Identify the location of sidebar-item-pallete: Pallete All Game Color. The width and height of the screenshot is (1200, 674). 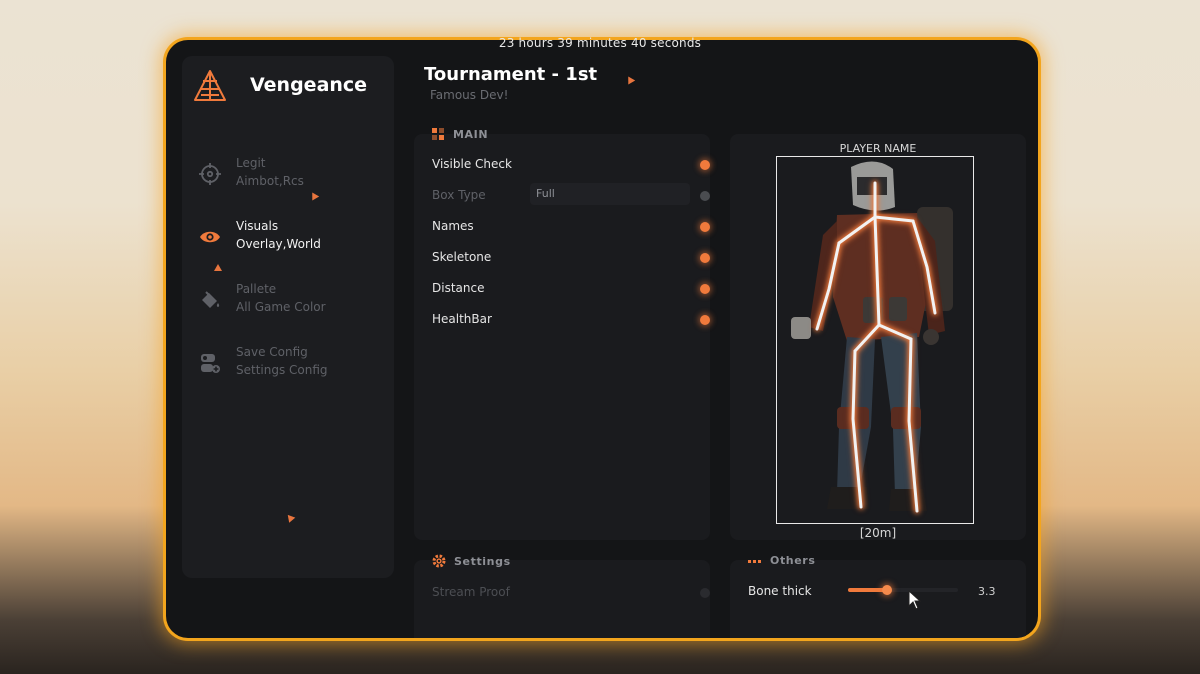
(288, 304).